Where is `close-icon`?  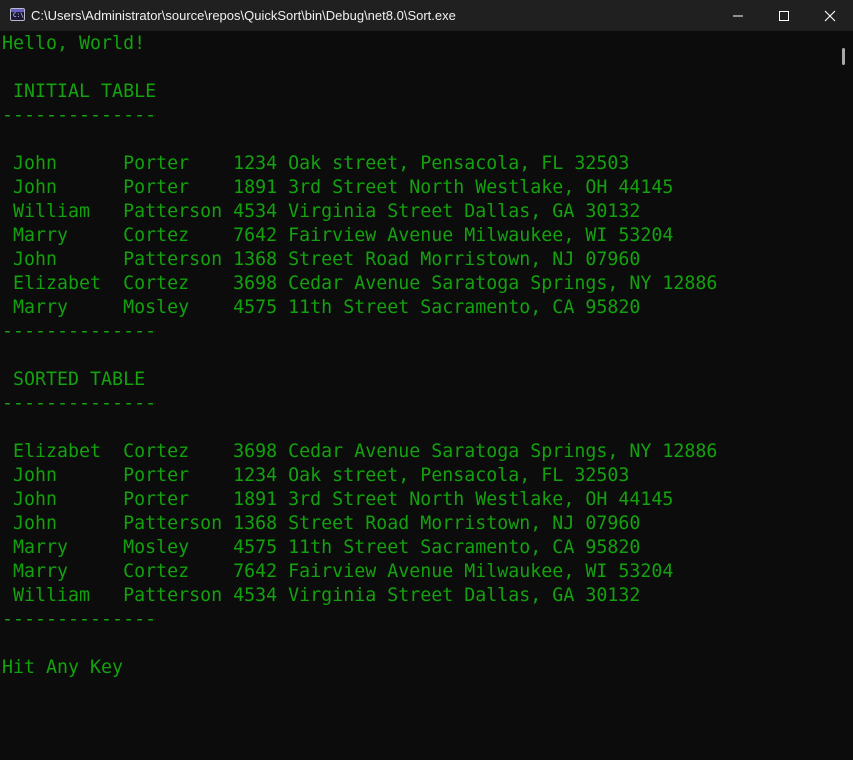 close-icon is located at coordinates (830, 15).